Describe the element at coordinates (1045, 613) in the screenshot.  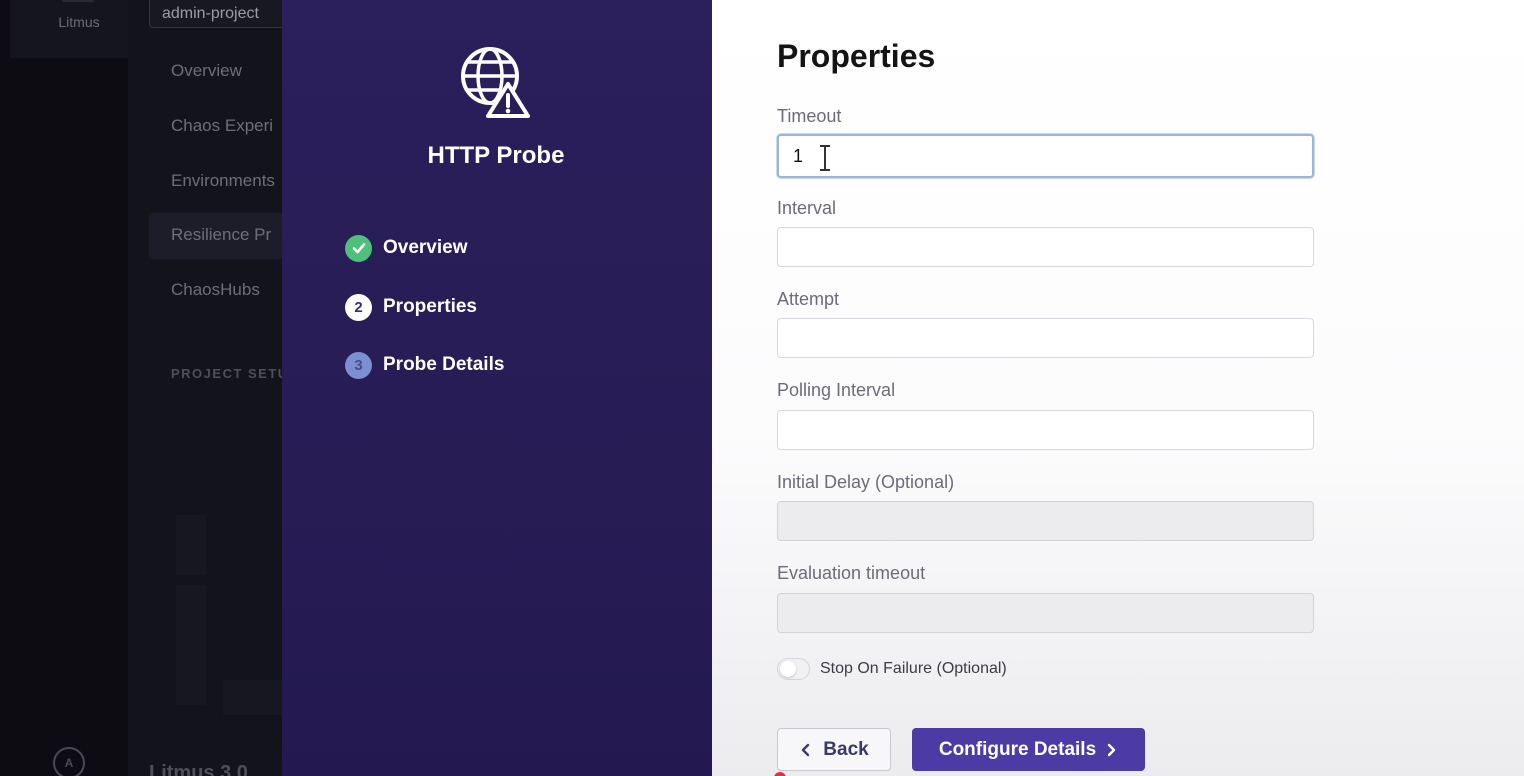
I see `evaluation-timeout-field` at that location.